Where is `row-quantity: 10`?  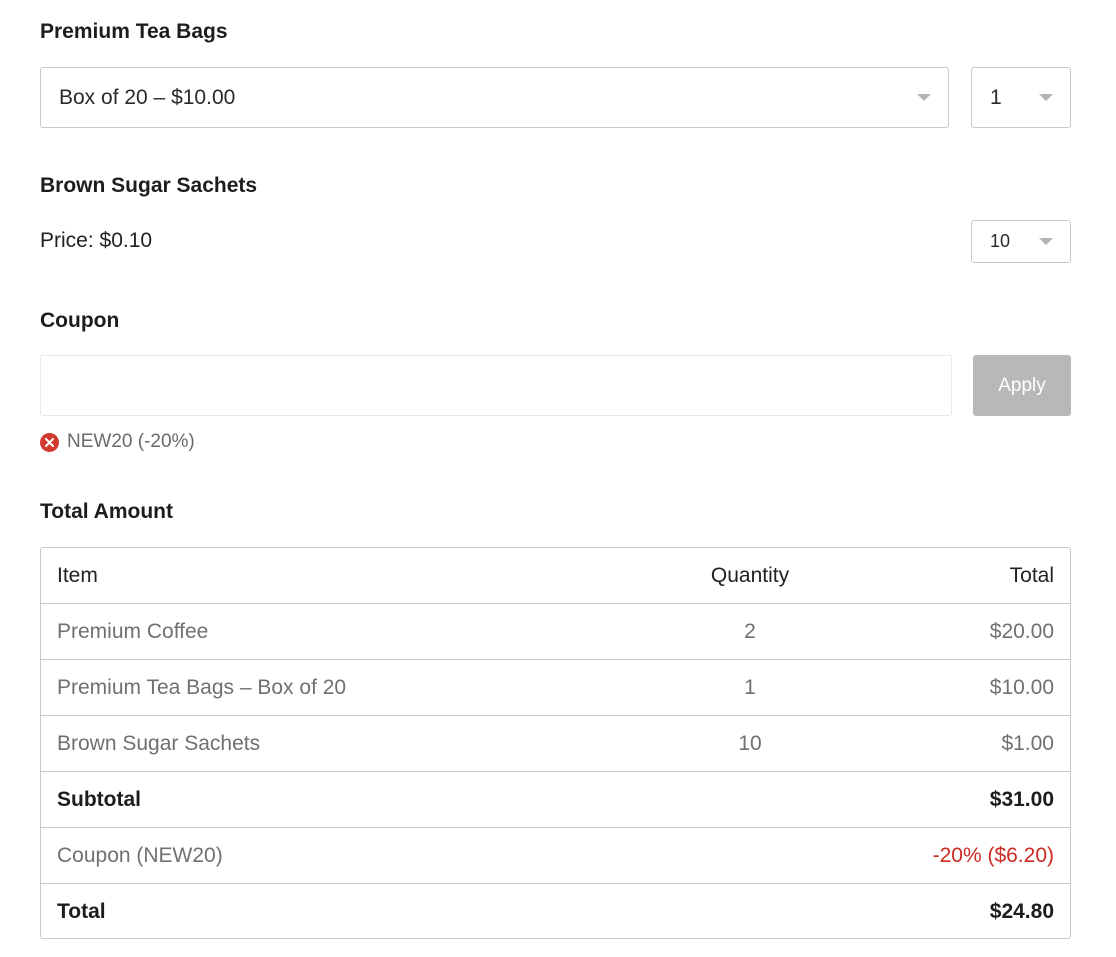
row-quantity: 10 is located at coordinates (750, 743).